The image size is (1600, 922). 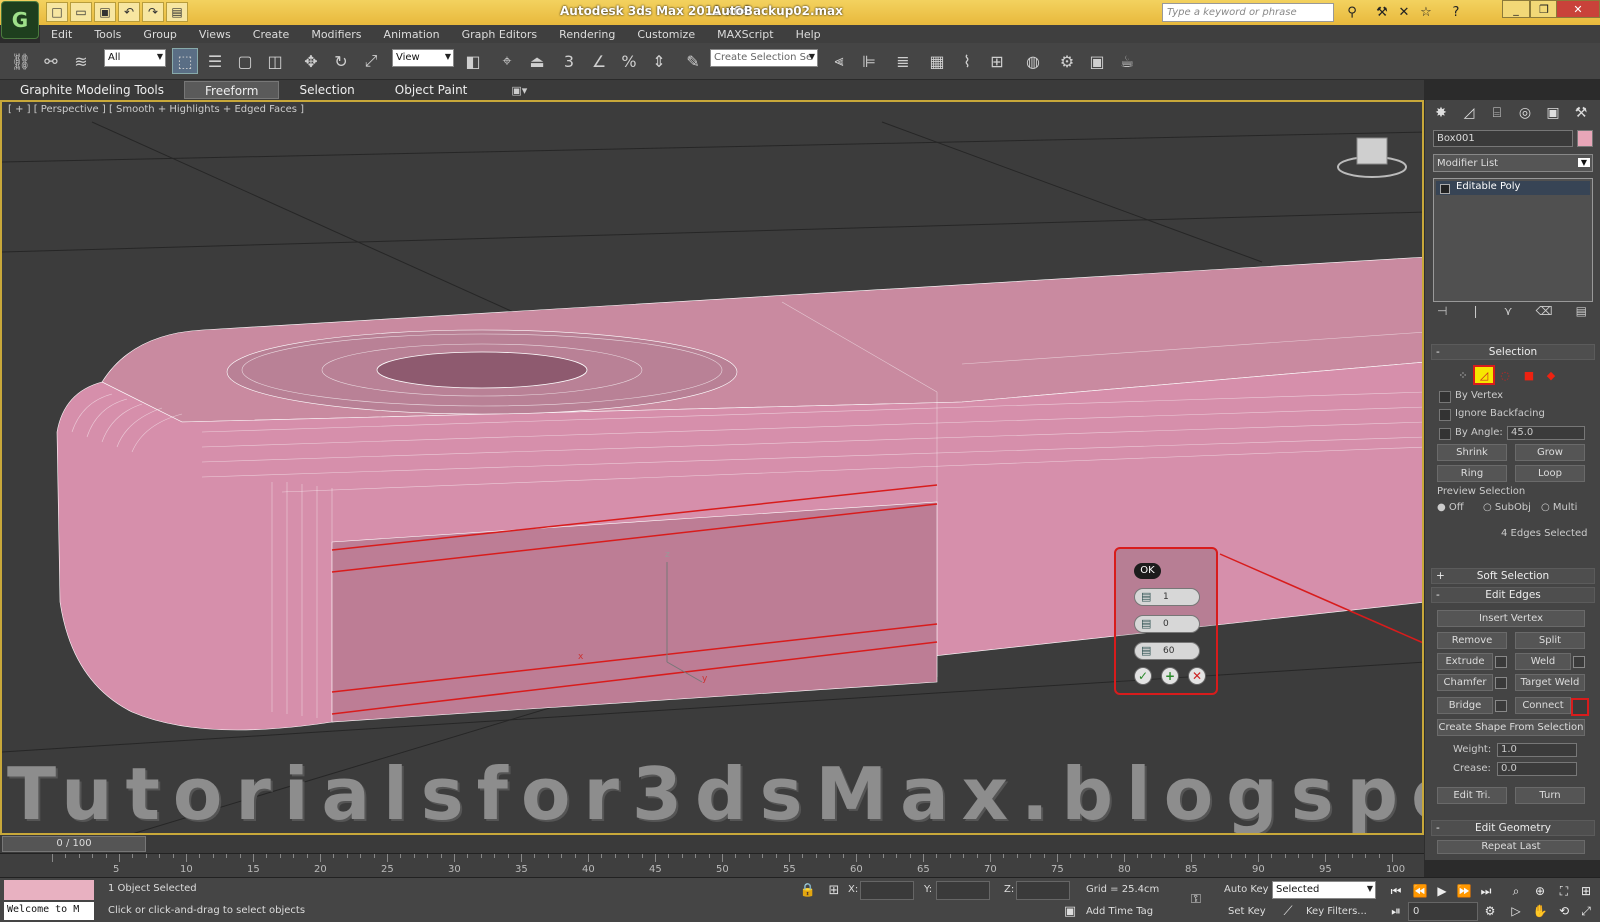 What do you see at coordinates (160, 34) in the screenshot?
I see `menu-group: Group` at bounding box center [160, 34].